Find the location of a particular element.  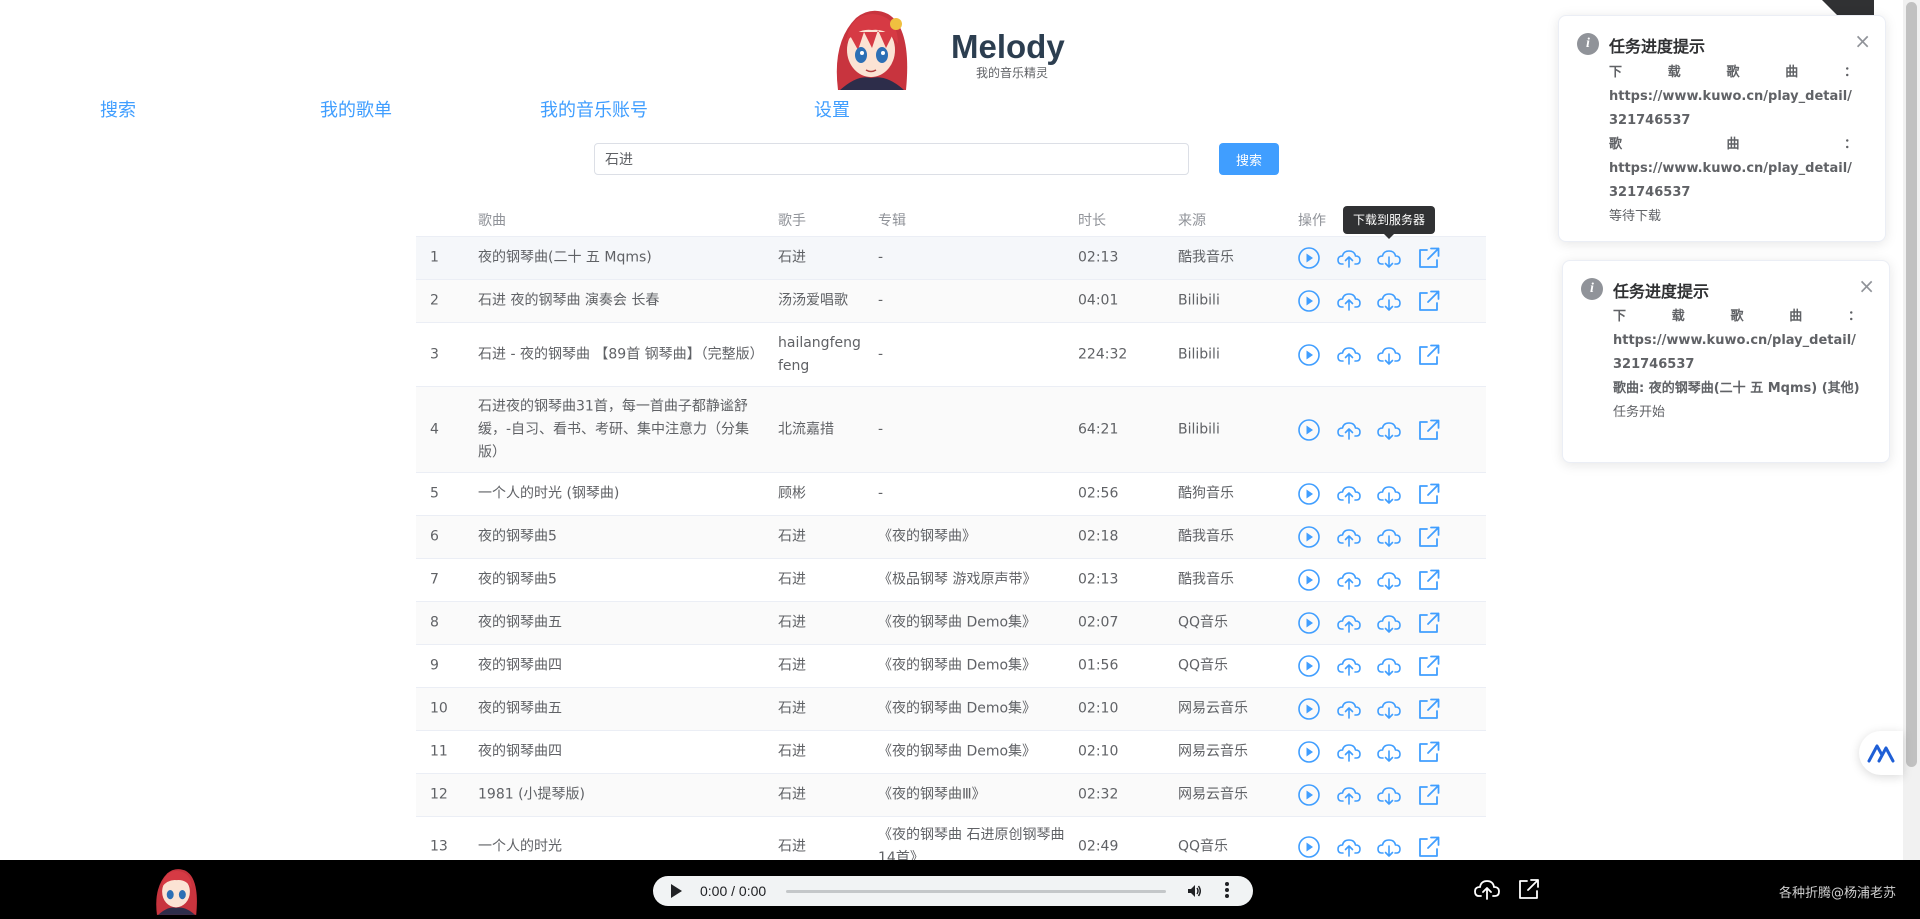

notification-label: 下载歌曲： is located at coordinates (1737, 316).